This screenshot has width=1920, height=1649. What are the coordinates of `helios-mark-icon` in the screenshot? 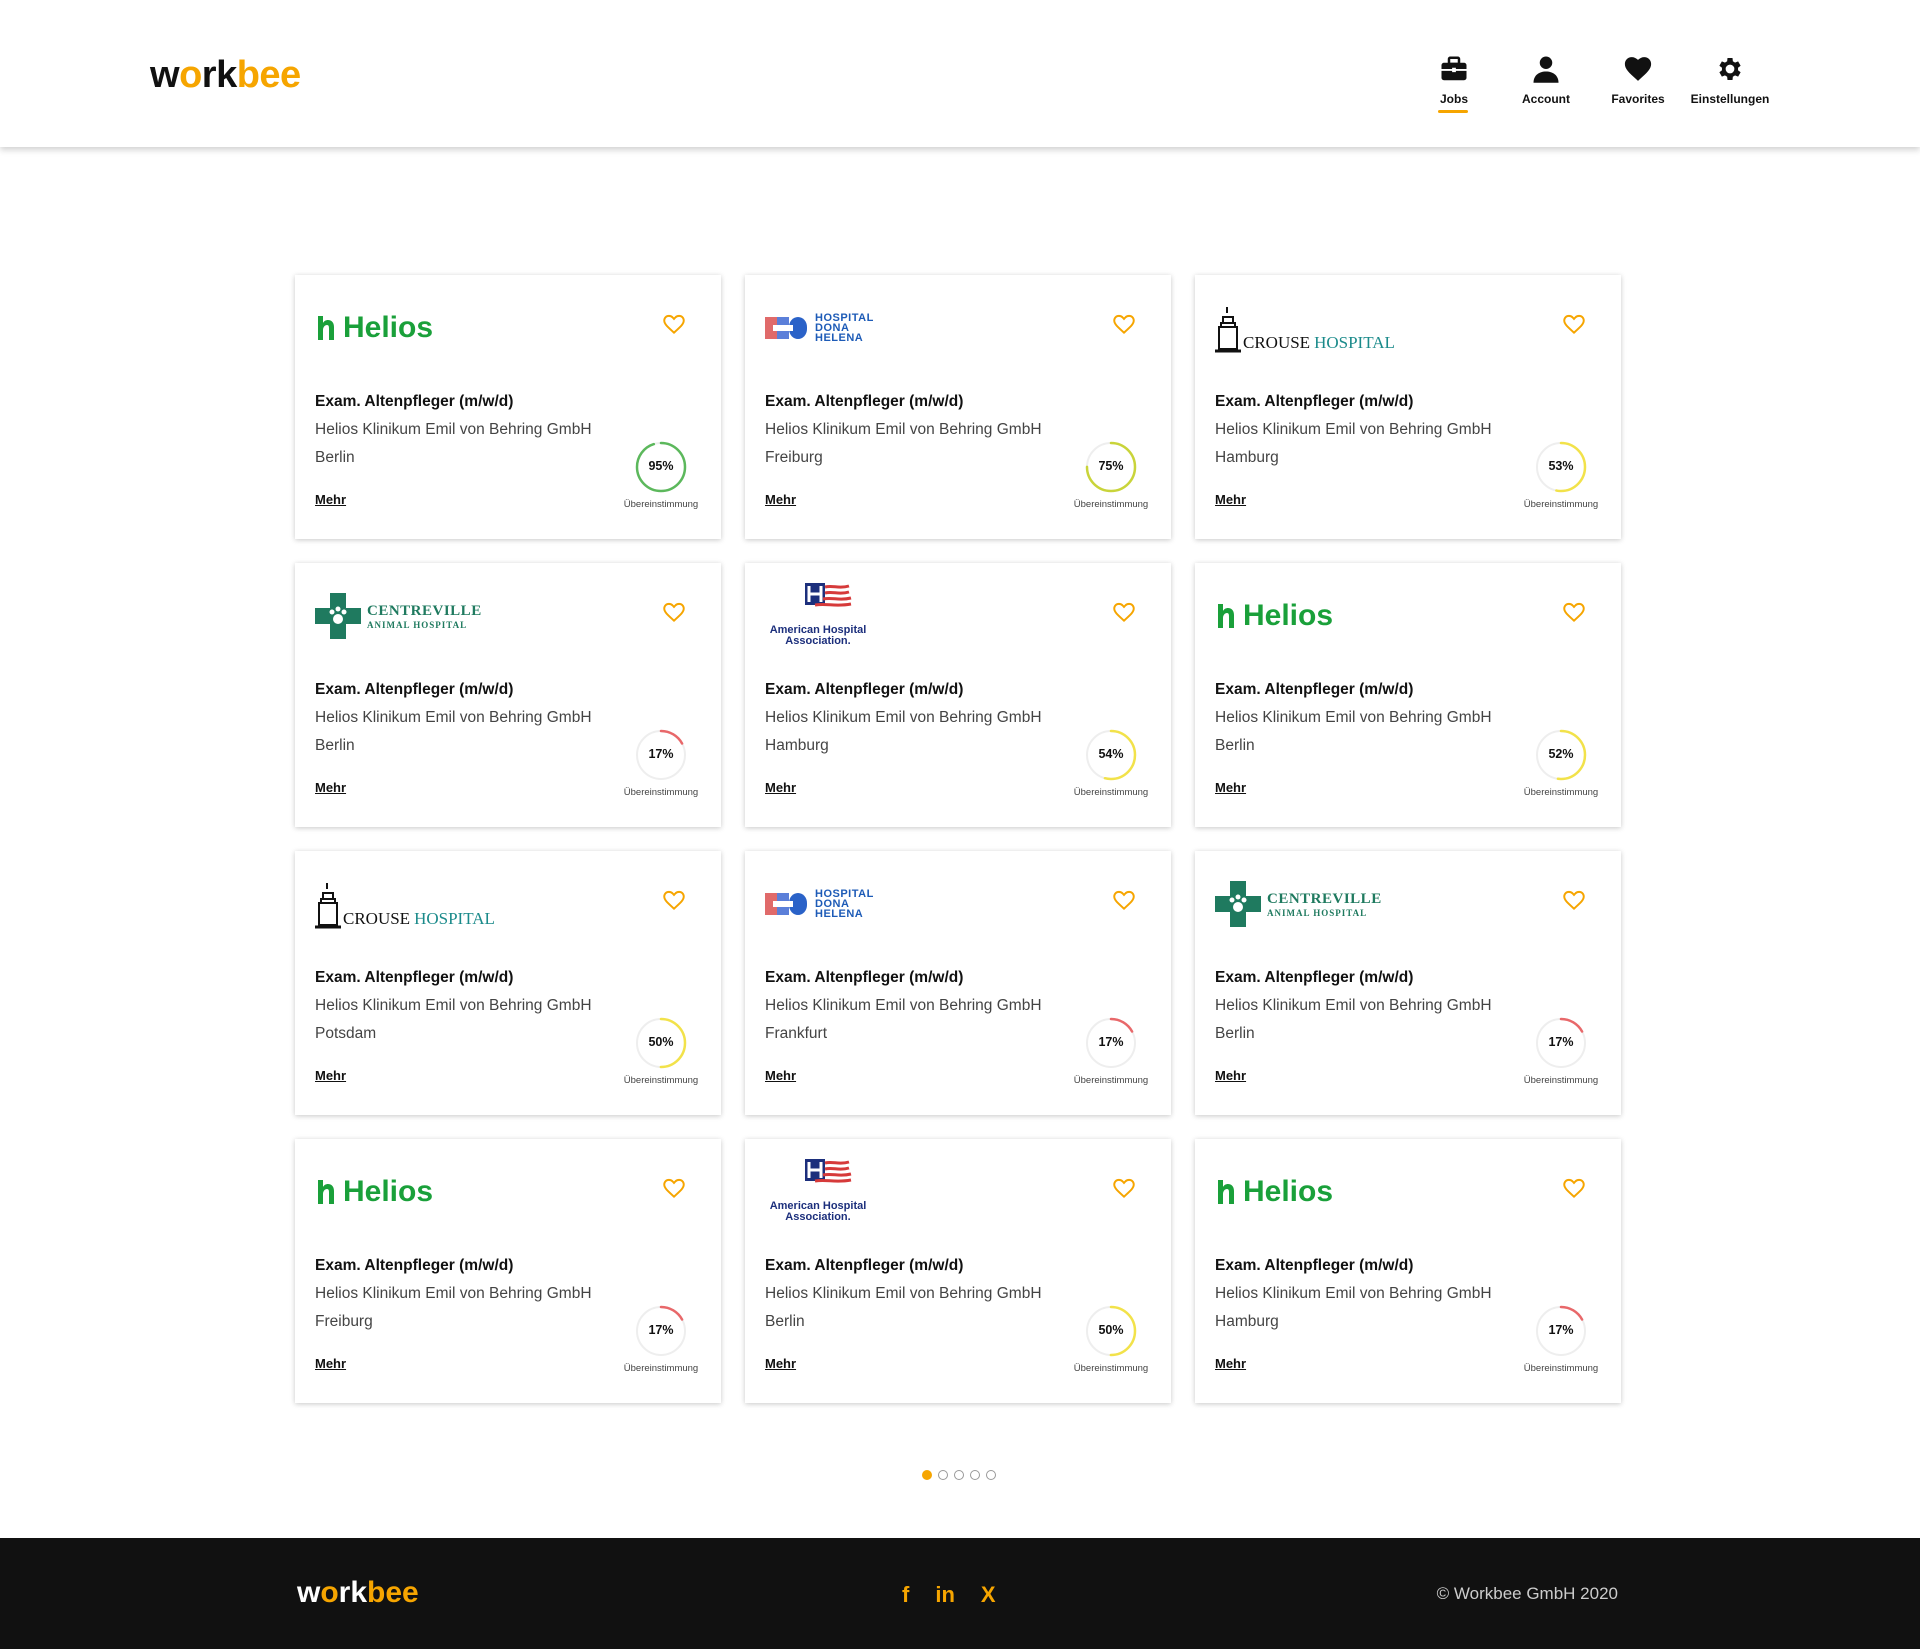 It's located at (1226, 1192).